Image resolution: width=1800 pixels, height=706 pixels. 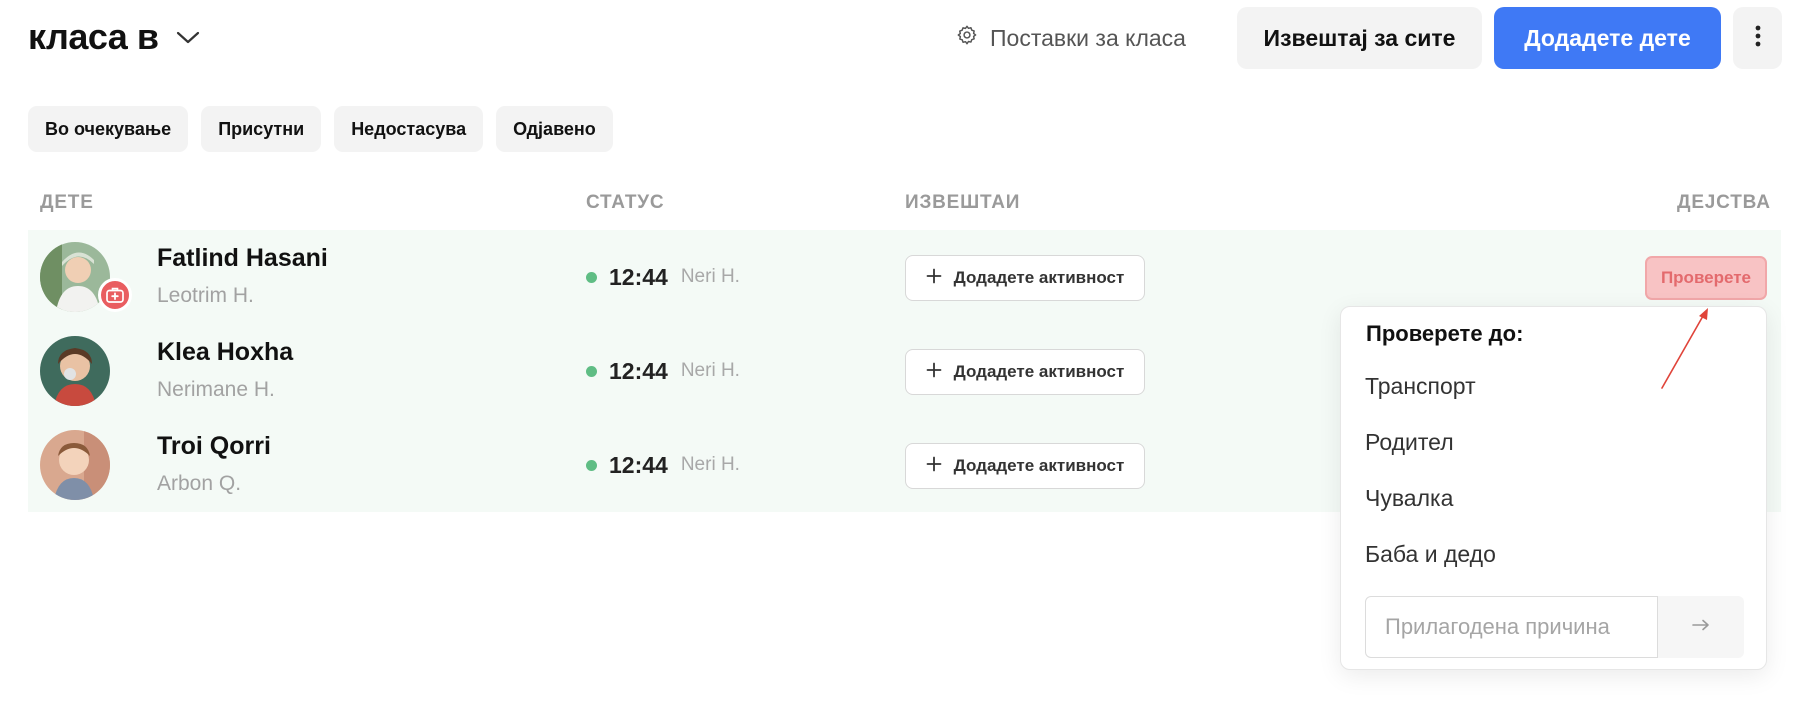 What do you see at coordinates (1430, 554) in the screenshot?
I see `checkout-option-grandparents: Баба и дедо` at bounding box center [1430, 554].